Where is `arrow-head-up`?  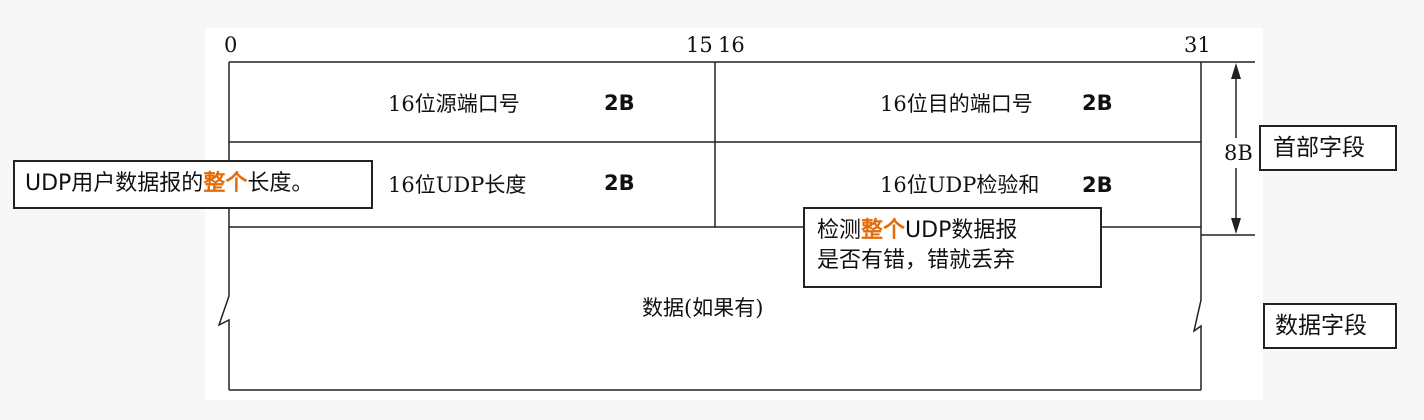 arrow-head-up is located at coordinates (1236, 71).